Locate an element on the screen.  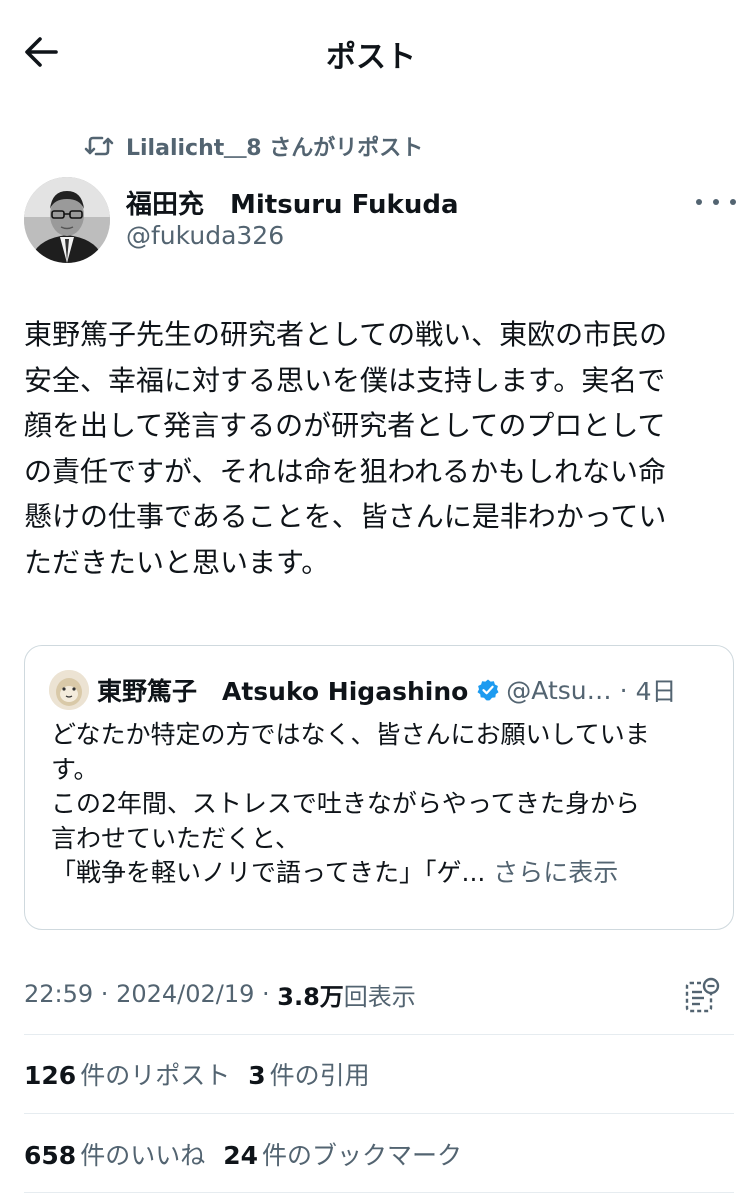
tweet-line: の責任ですが、それは命を狙われるかもしれない命 is located at coordinates (345, 471).